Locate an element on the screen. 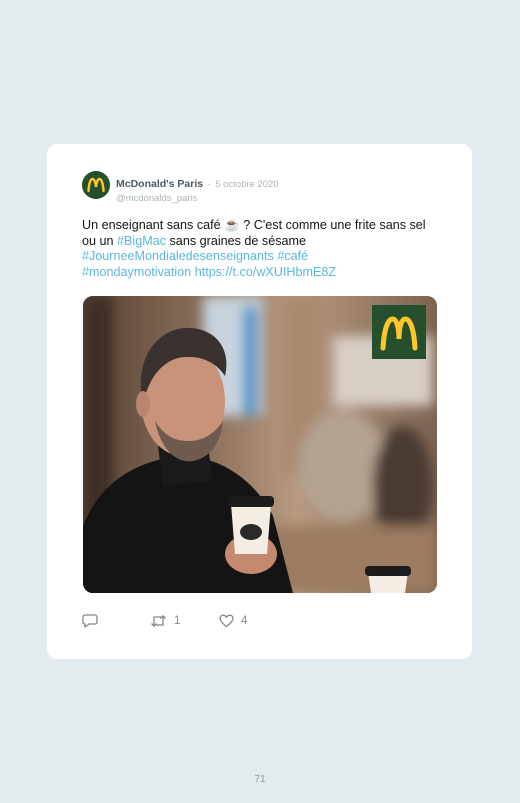 The height and width of the screenshot is (803, 520). retweet-count: 1 is located at coordinates (177, 621).